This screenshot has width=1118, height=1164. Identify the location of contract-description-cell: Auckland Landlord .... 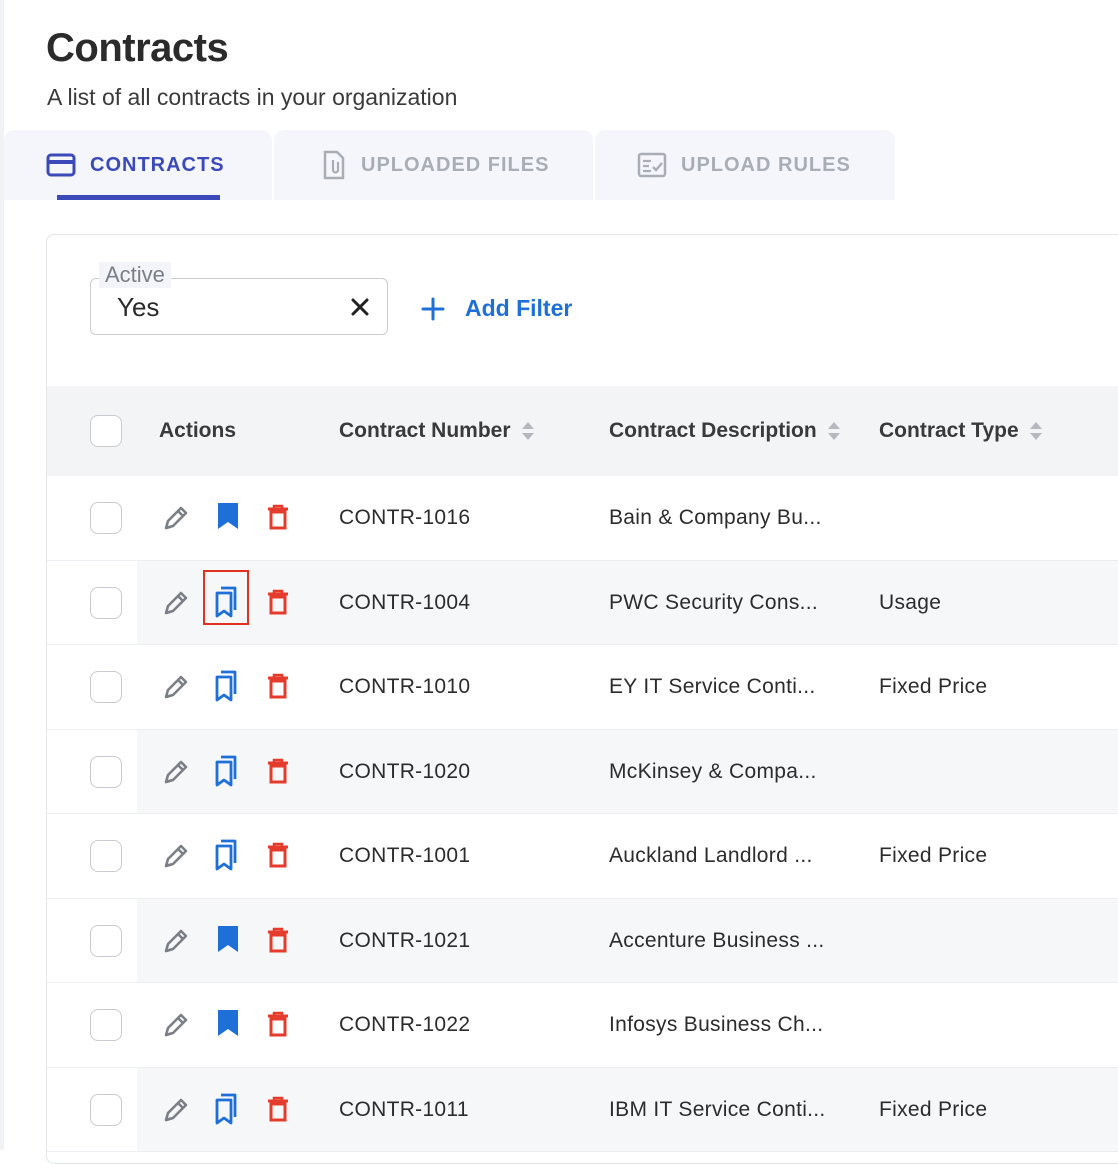
(711, 855).